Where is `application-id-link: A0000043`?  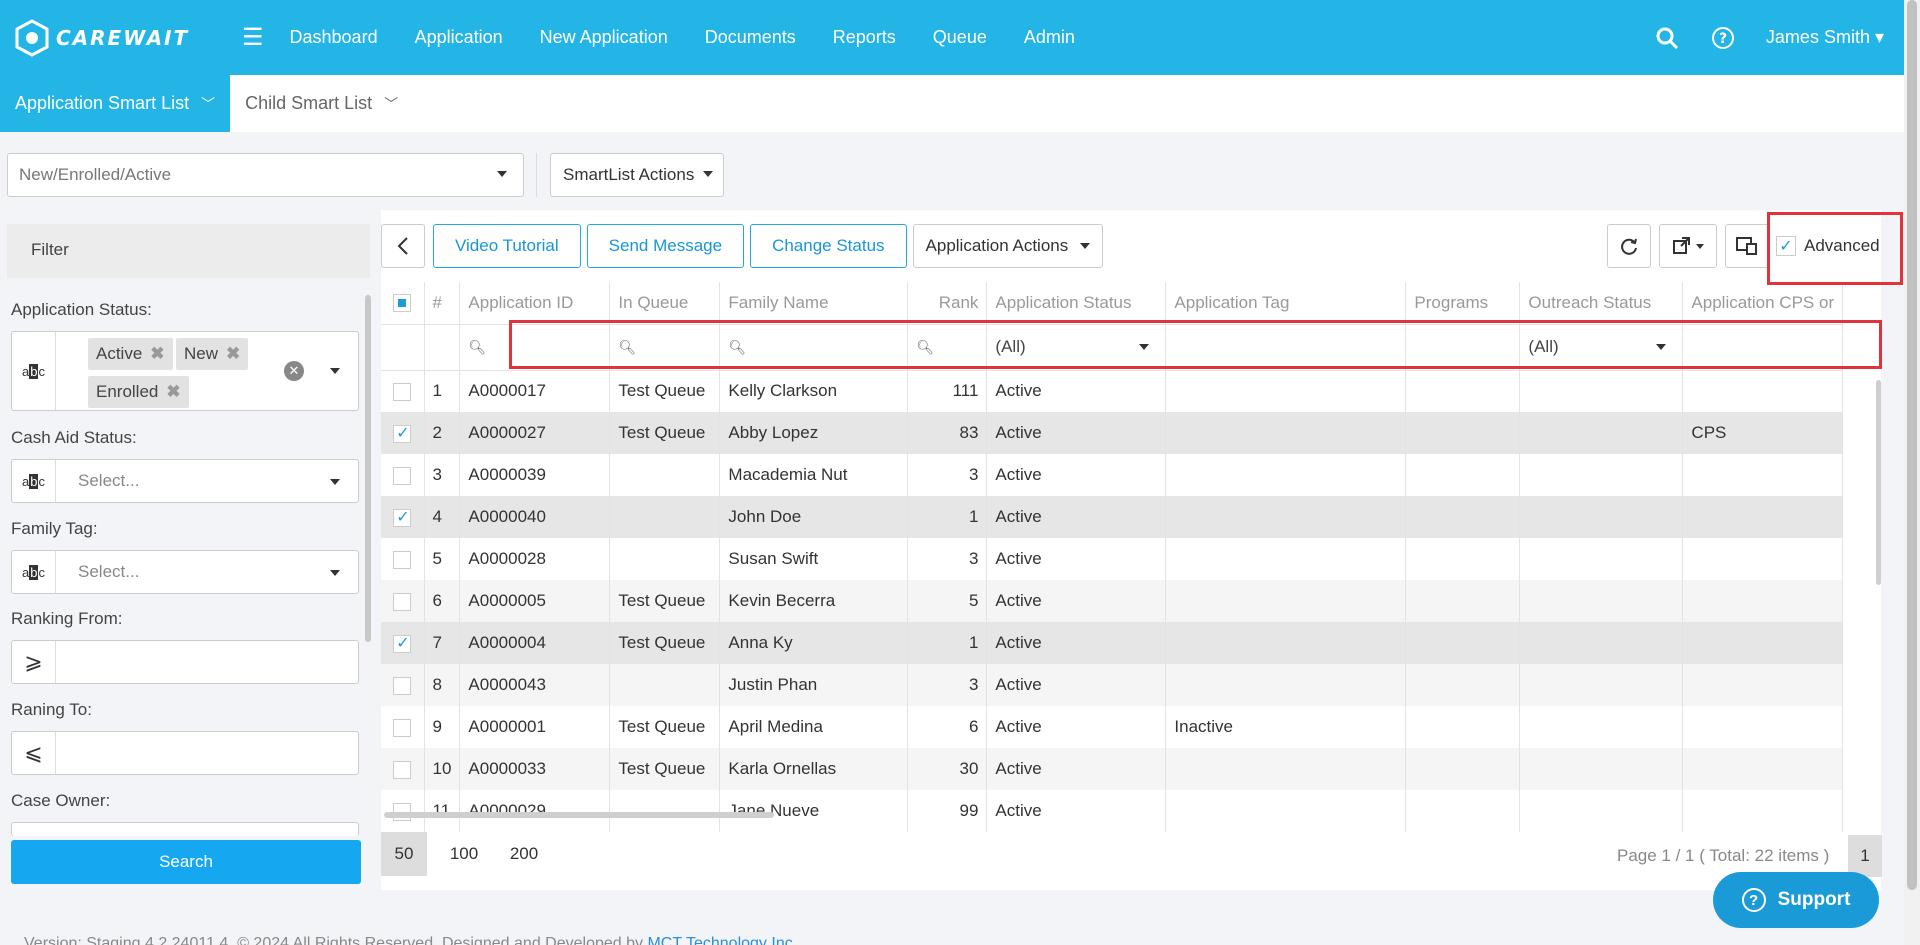
application-id-link: A0000043 is located at coordinates (535, 685).